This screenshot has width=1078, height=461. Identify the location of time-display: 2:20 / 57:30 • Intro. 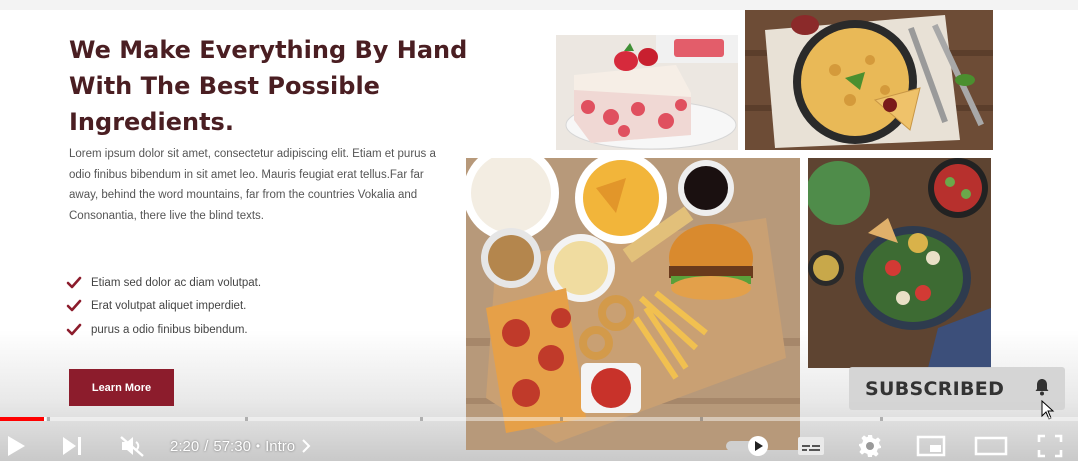
(240, 446).